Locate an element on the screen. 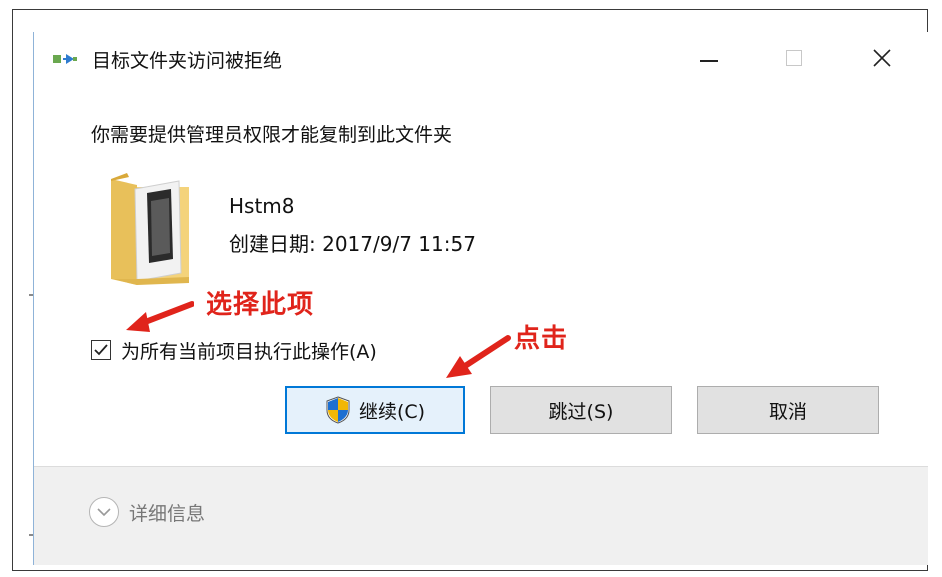  maximize-button is located at coordinates (794, 58).